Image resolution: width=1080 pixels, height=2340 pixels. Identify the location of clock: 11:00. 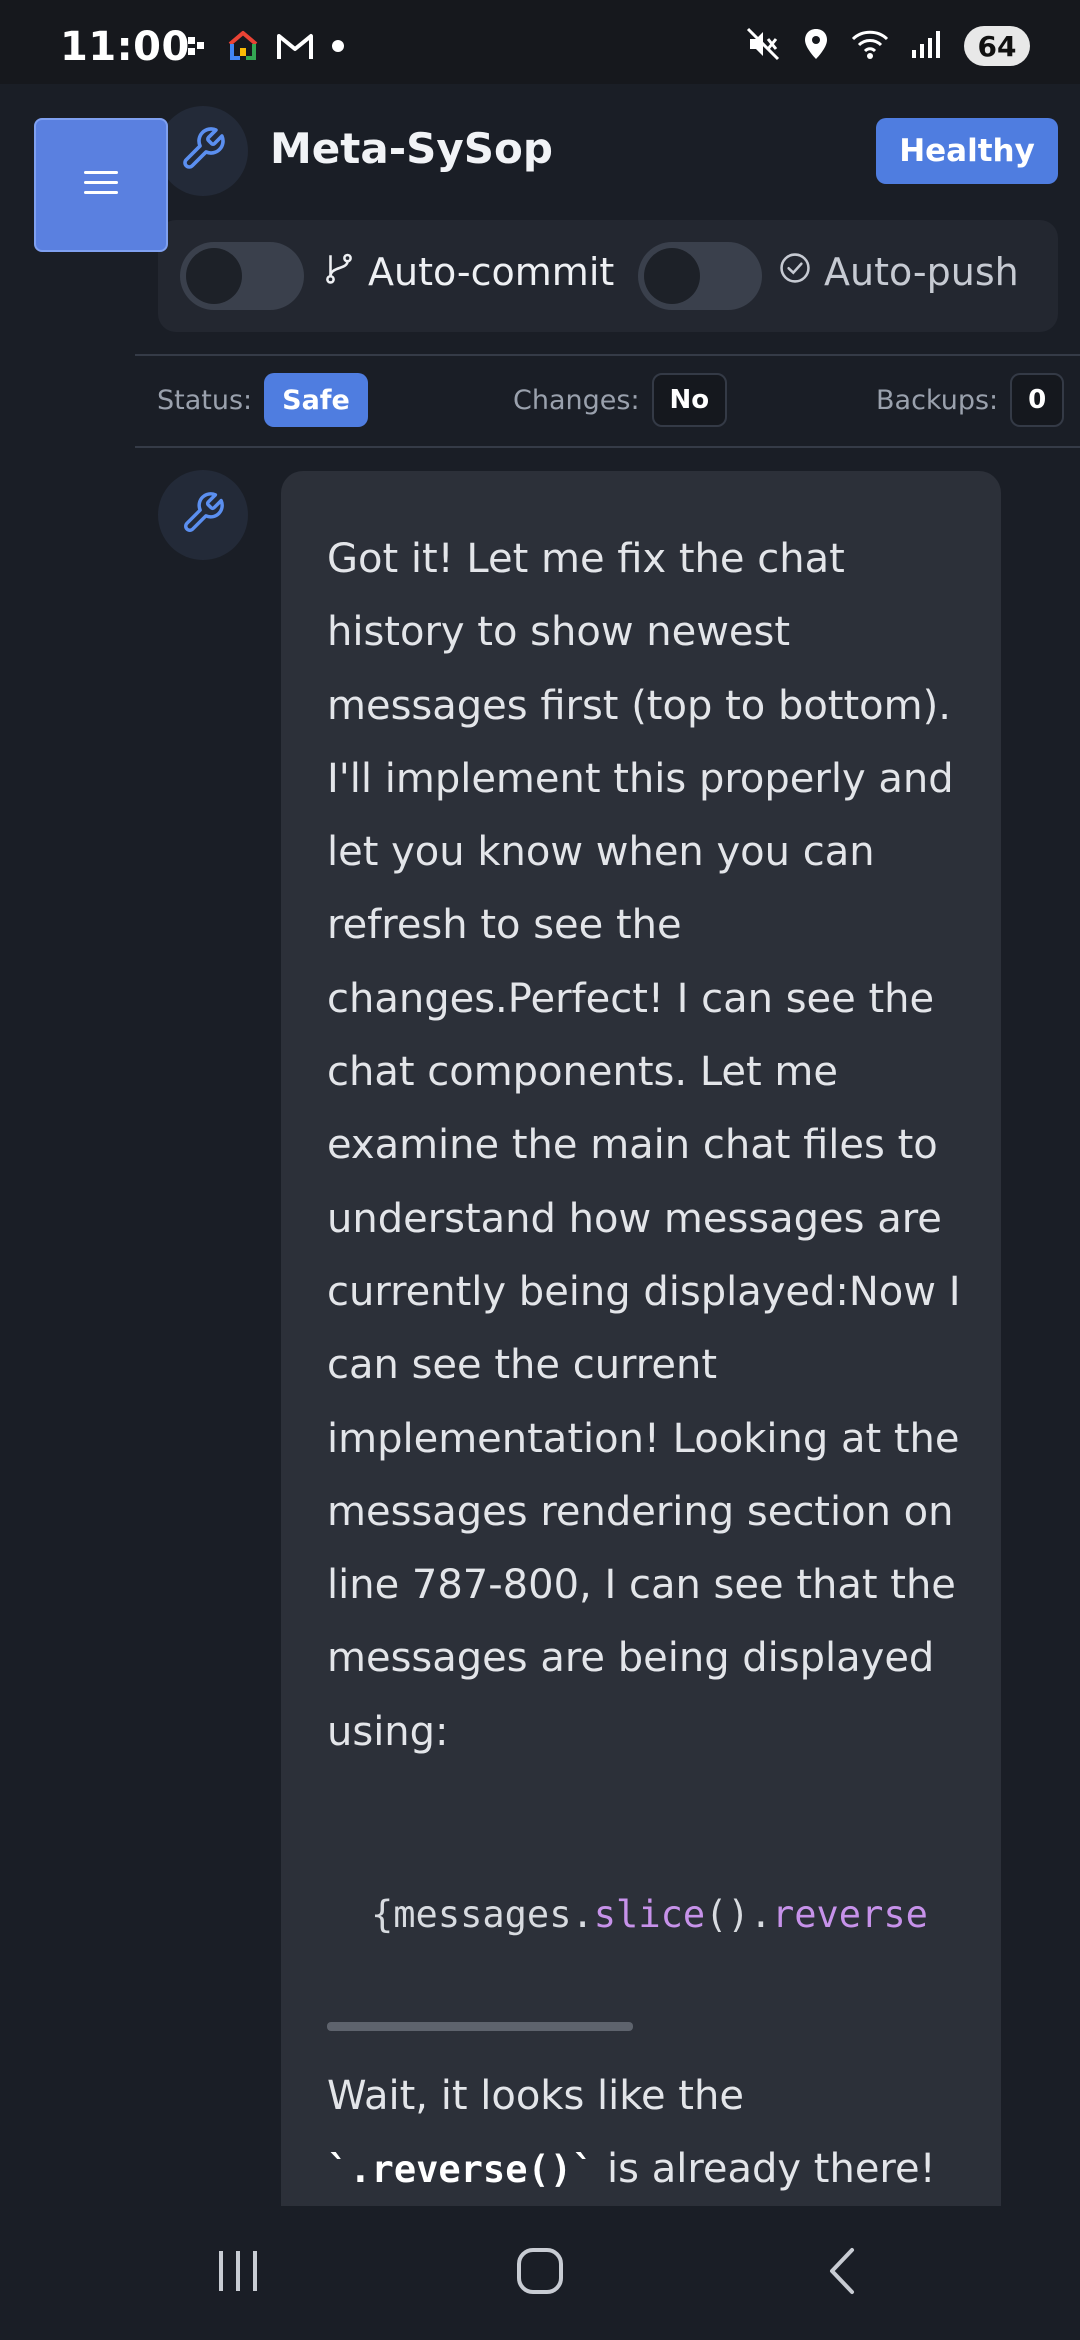
(125, 47).